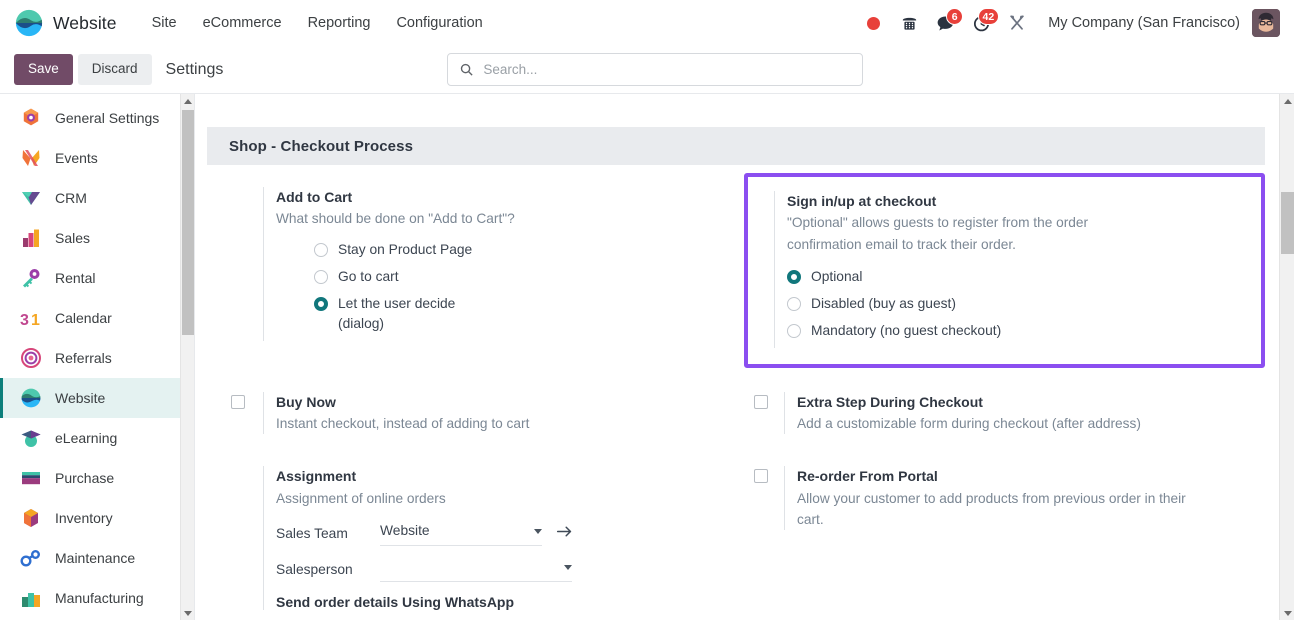 This screenshot has width=1294, height=620. Describe the element at coordinates (439, 23) in the screenshot. I see `menu-item-configuration: Configuration` at that location.